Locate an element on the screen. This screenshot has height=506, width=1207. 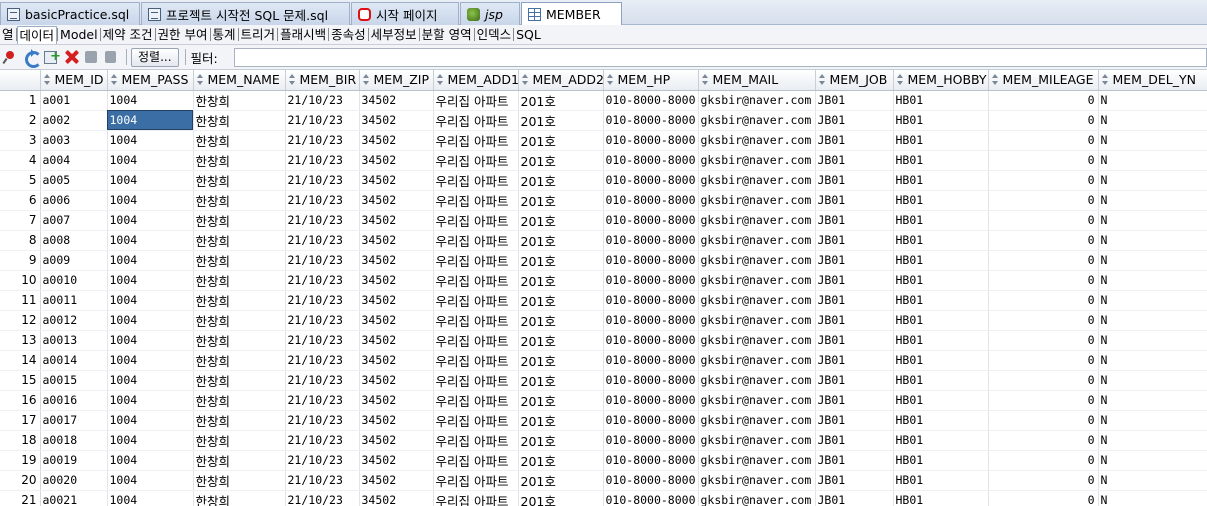
subtab-partitions: 분할 영역 is located at coordinates (447, 35).